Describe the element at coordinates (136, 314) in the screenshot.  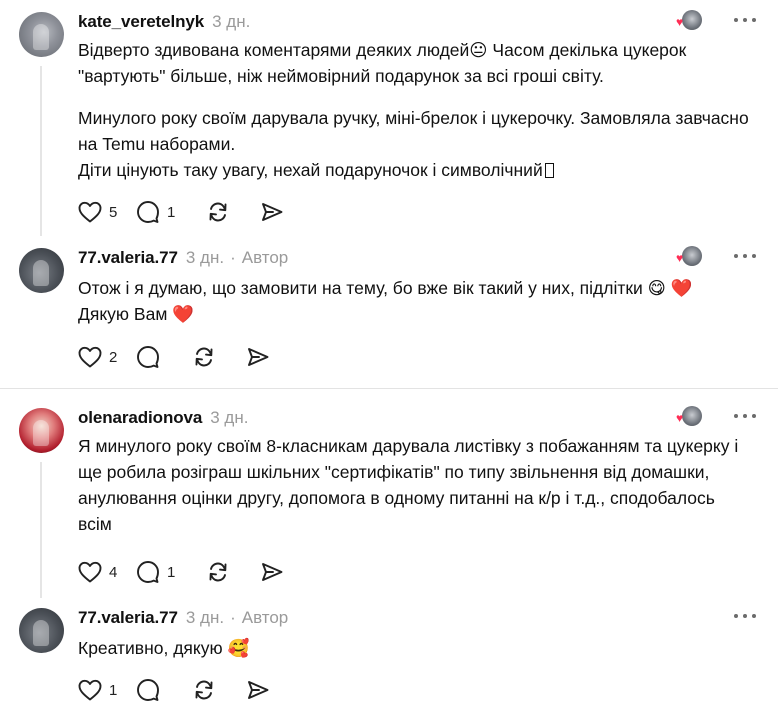
I see `comment-paragraph: Дякую Вам ❤️` at that location.